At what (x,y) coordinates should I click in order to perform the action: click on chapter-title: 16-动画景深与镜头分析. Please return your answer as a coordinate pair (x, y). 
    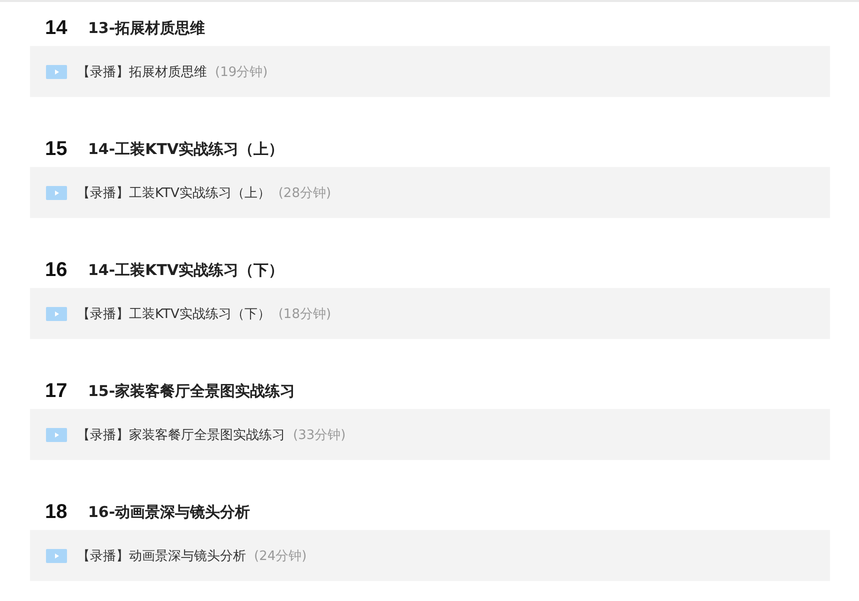
    Looking at the image, I should click on (169, 512).